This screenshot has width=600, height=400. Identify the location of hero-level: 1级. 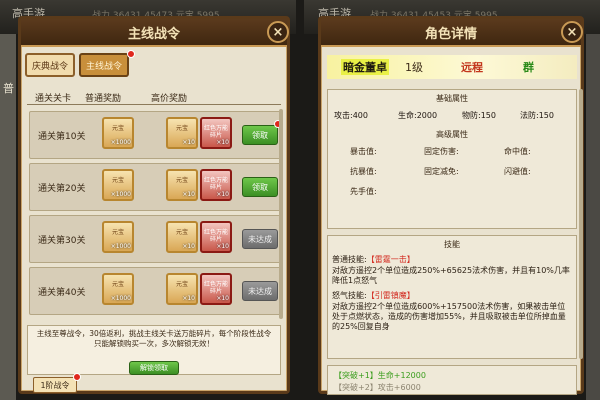
(414, 67).